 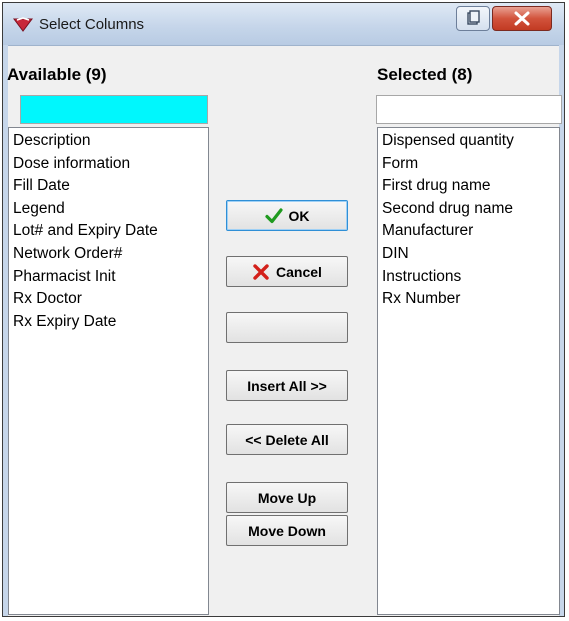 What do you see at coordinates (287, 497) in the screenshot?
I see `move-up-button: Move Up` at bounding box center [287, 497].